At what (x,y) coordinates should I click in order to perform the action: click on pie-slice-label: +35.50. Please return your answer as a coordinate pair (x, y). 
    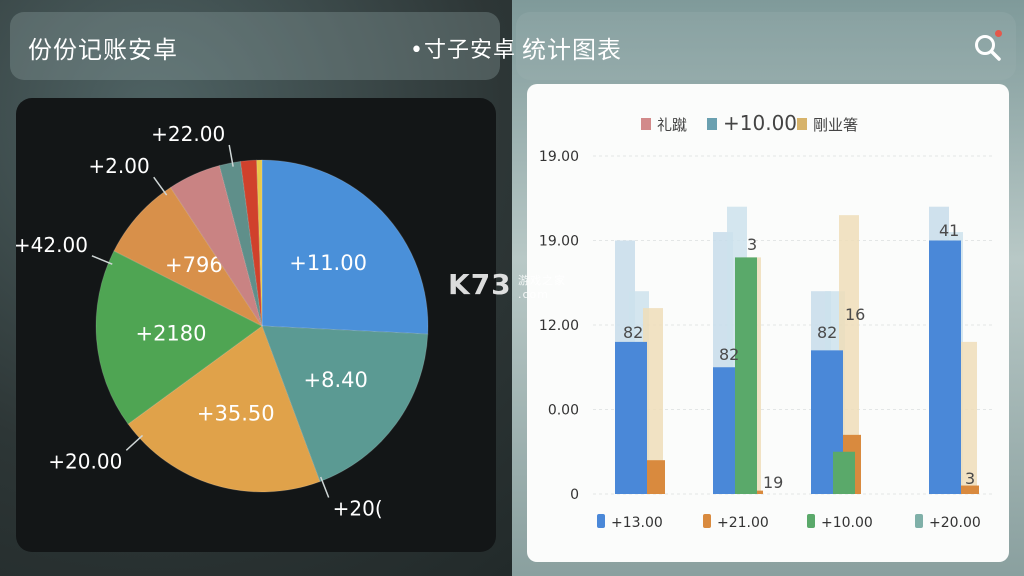
    Looking at the image, I should click on (236, 413).